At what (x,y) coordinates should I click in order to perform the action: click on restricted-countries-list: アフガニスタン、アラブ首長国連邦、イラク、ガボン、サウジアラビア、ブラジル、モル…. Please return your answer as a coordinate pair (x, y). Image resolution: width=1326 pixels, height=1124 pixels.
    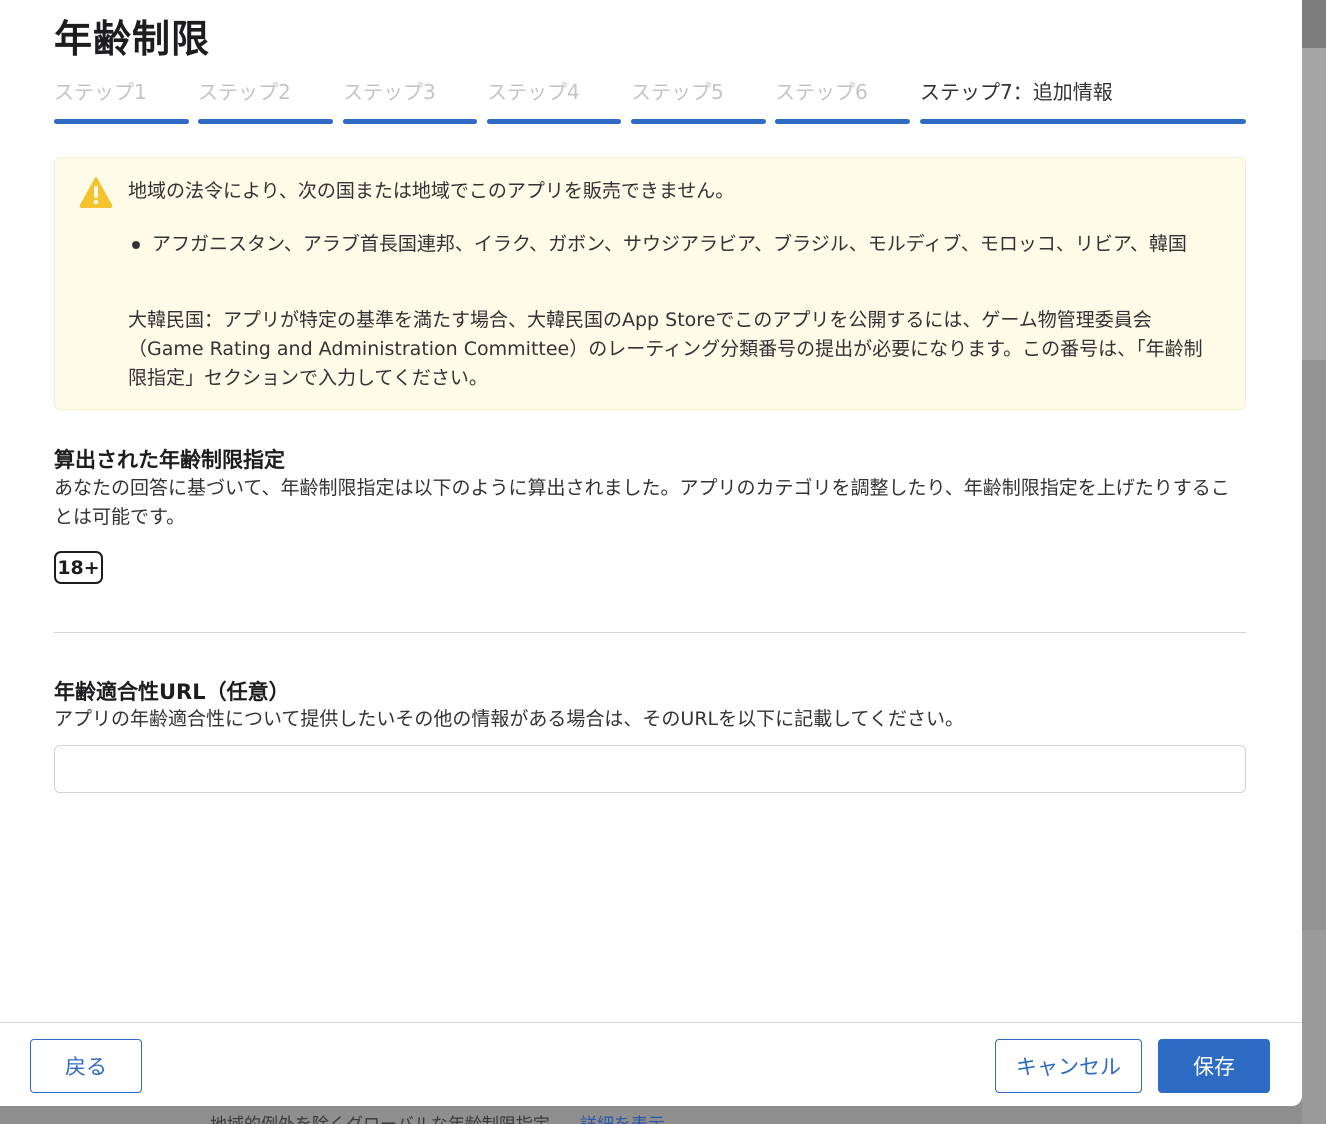
    Looking at the image, I should click on (669, 244).